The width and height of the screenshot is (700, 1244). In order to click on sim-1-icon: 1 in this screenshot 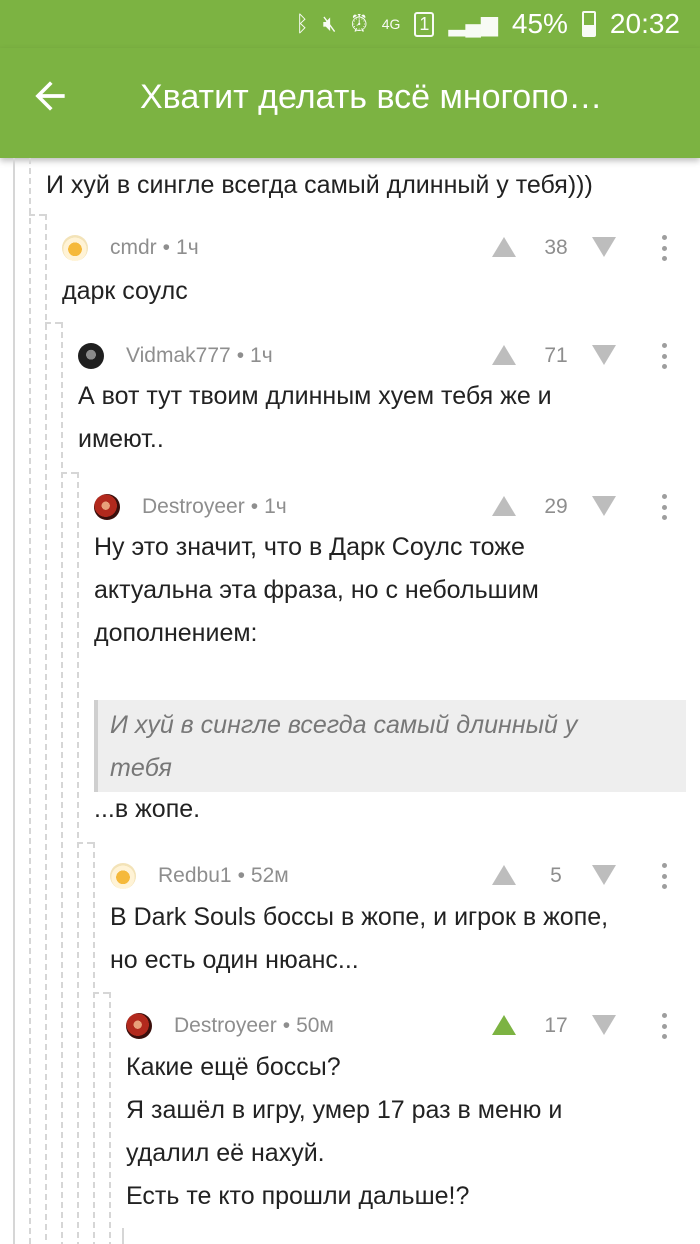, I will do `click(424, 24)`.